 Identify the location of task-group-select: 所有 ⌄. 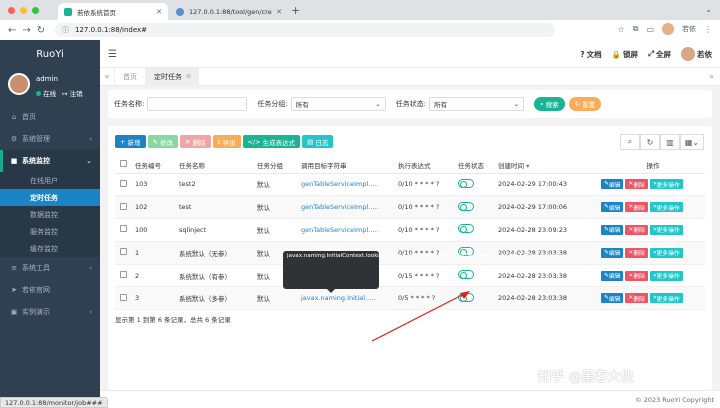
(338, 104).